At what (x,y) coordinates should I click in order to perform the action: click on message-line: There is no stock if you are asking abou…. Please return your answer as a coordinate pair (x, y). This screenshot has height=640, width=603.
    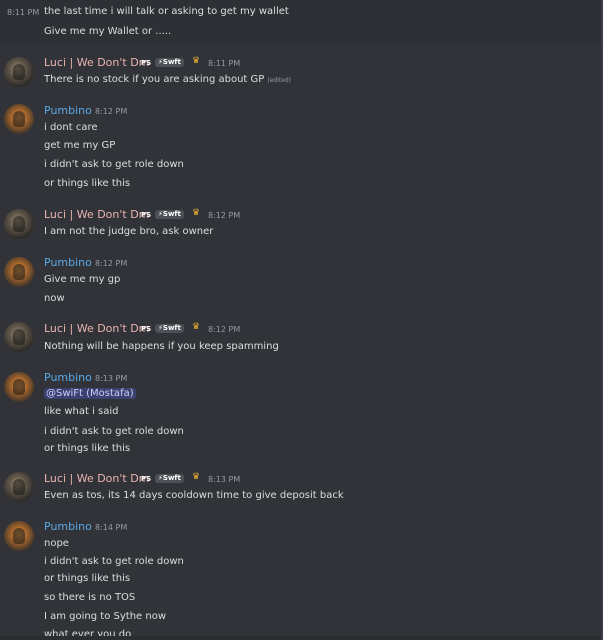
    Looking at the image, I should click on (167, 79).